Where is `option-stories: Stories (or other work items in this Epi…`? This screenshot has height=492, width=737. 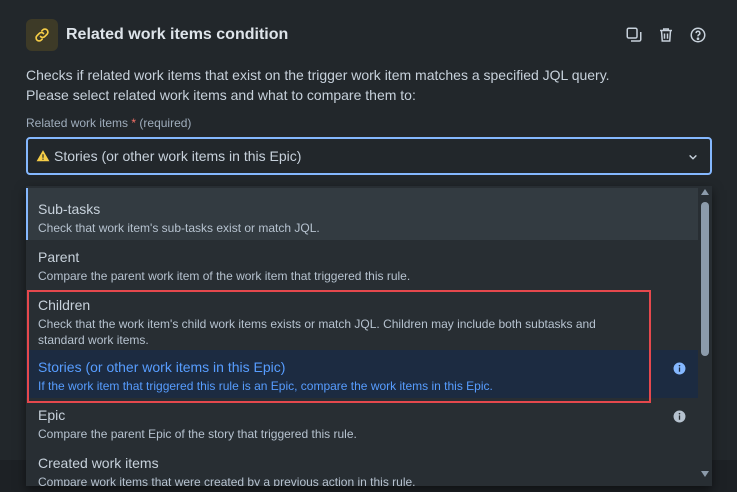
option-stories: Stories (or other work items in this Epi… is located at coordinates (362, 374).